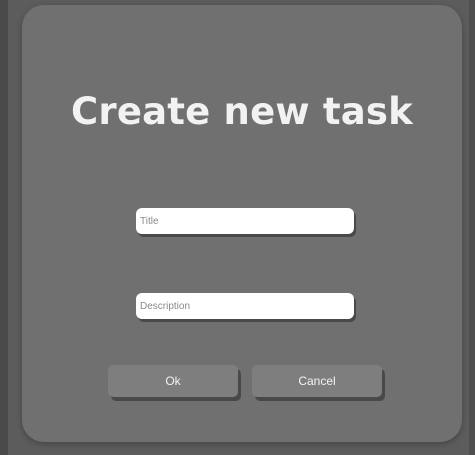  What do you see at coordinates (4, 227) in the screenshot?
I see `window-edge-left` at bounding box center [4, 227].